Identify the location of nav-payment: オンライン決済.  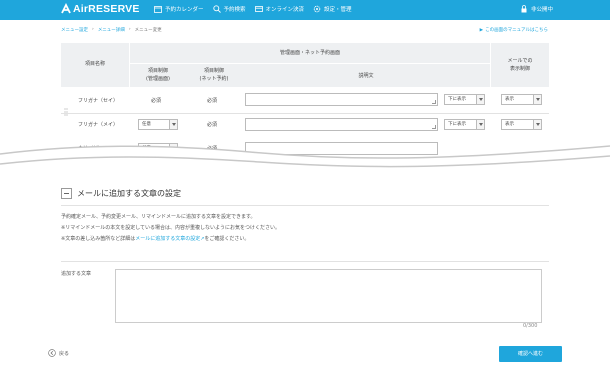
(279, 9).